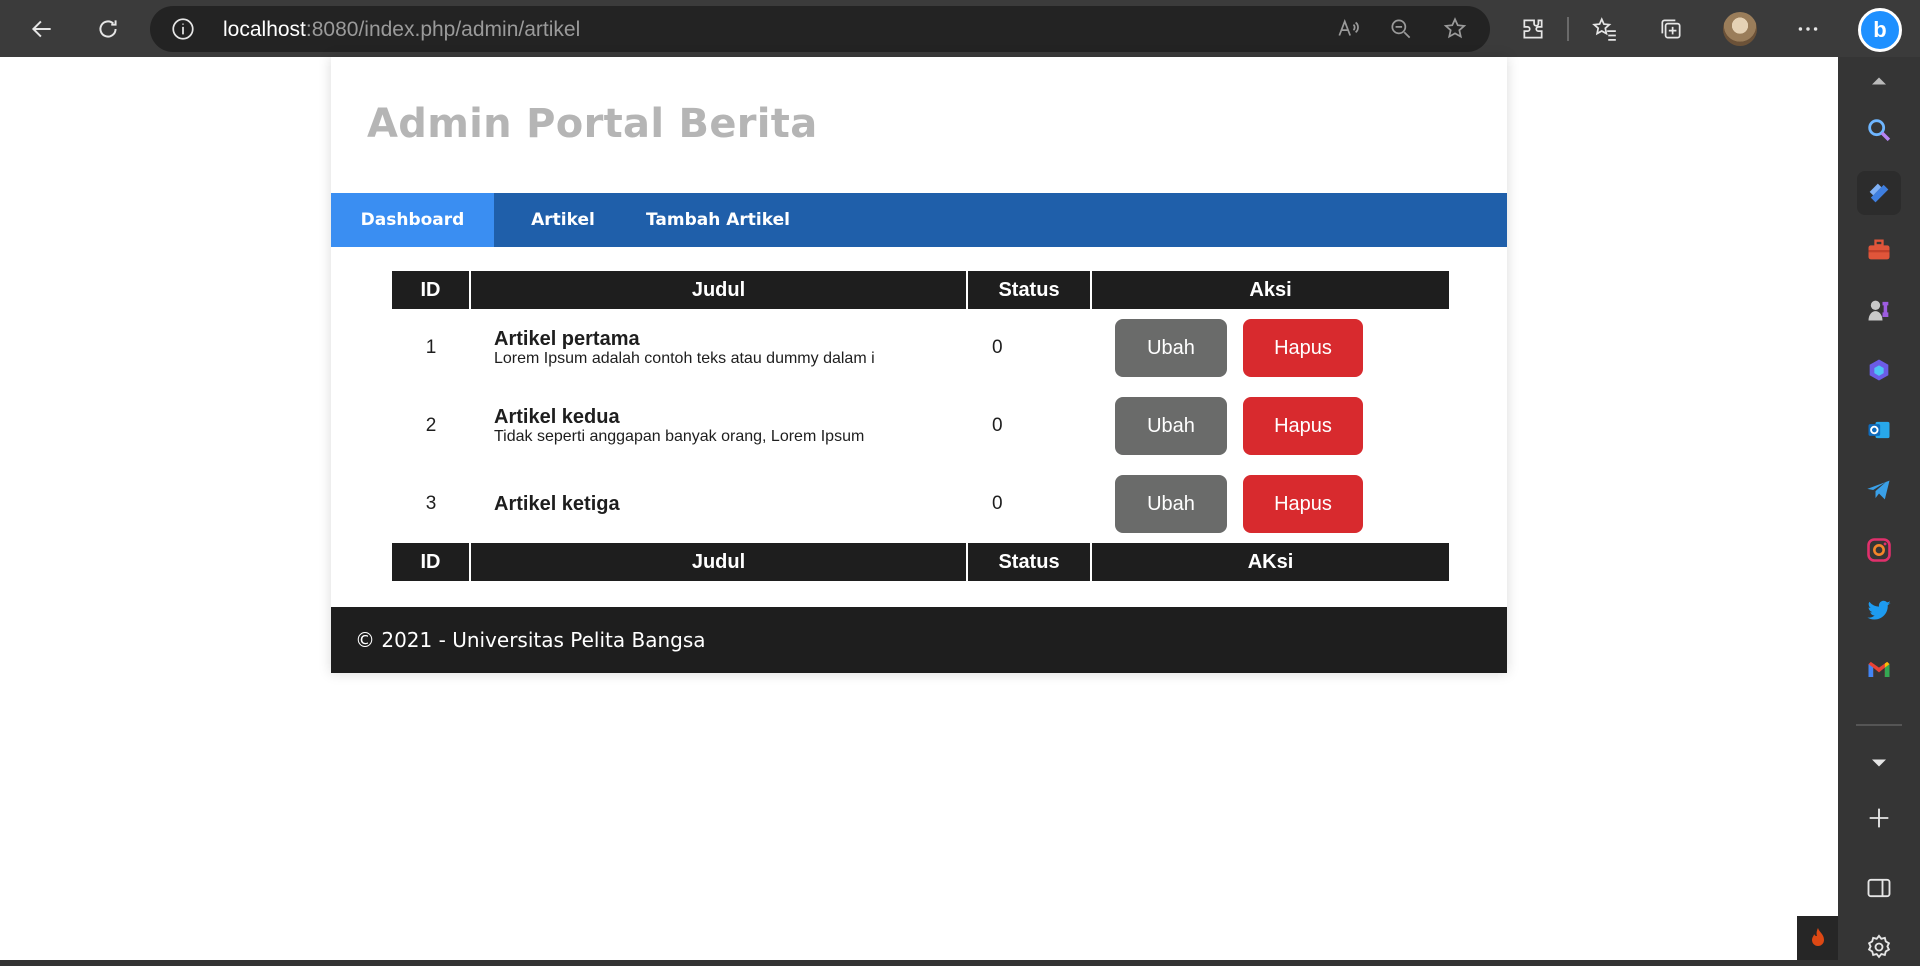  What do you see at coordinates (1401, 29) in the screenshot?
I see `zoom-out-icon` at bounding box center [1401, 29].